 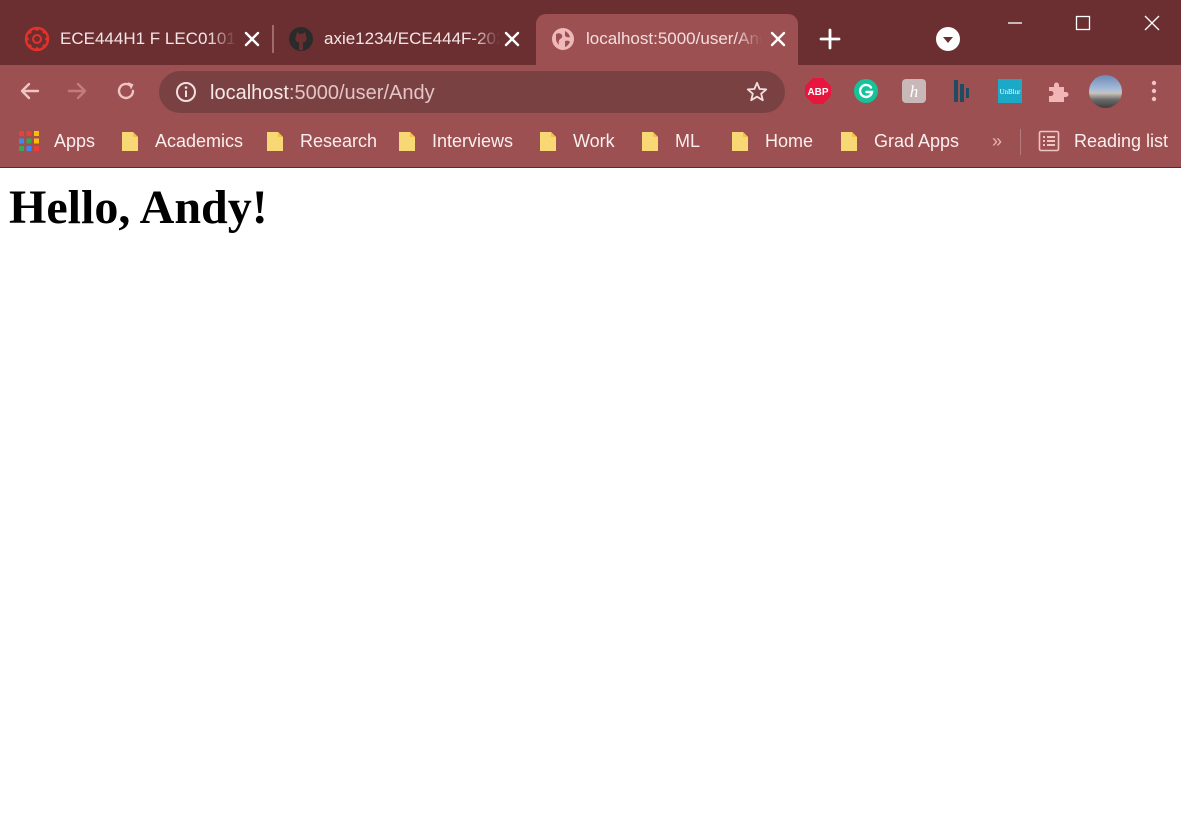 What do you see at coordinates (412, 38) in the screenshot?
I see `tab-title: axie1234/ECE444F-2021` at bounding box center [412, 38].